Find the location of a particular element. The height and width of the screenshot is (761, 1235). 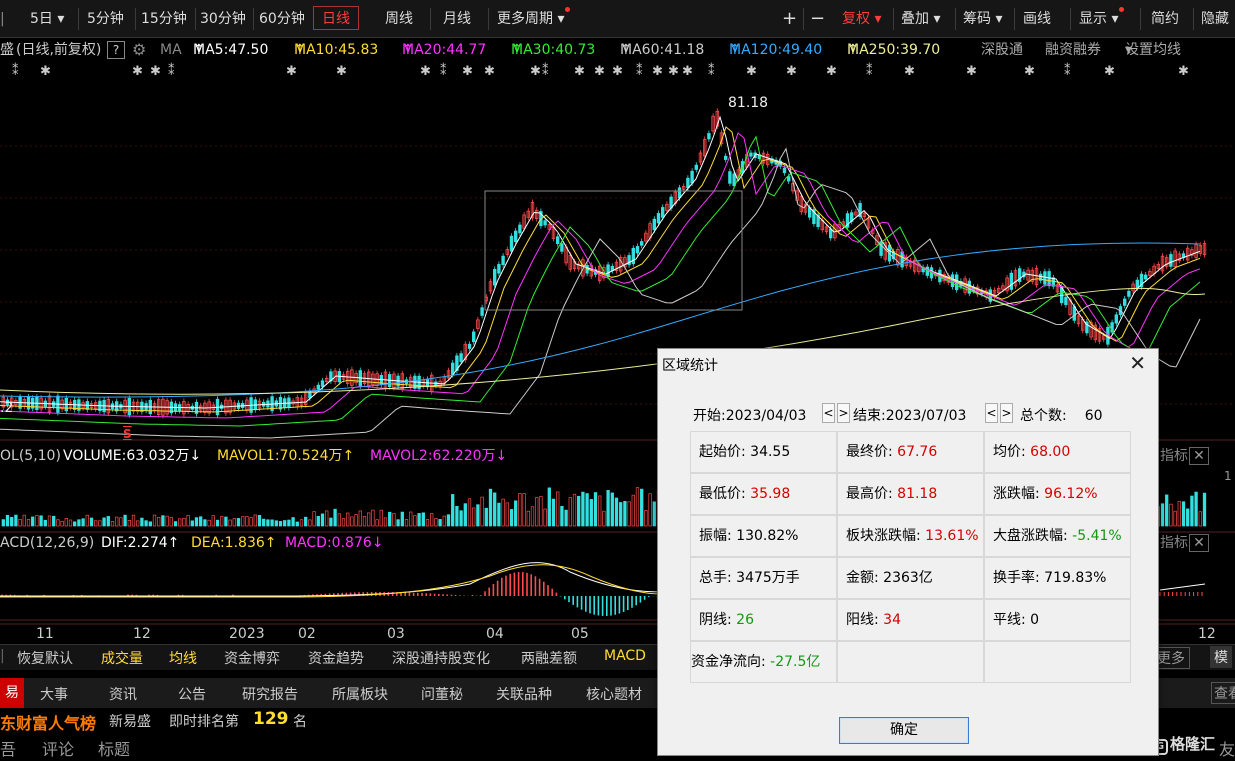

period-daily: 日线 is located at coordinates (336, 18).